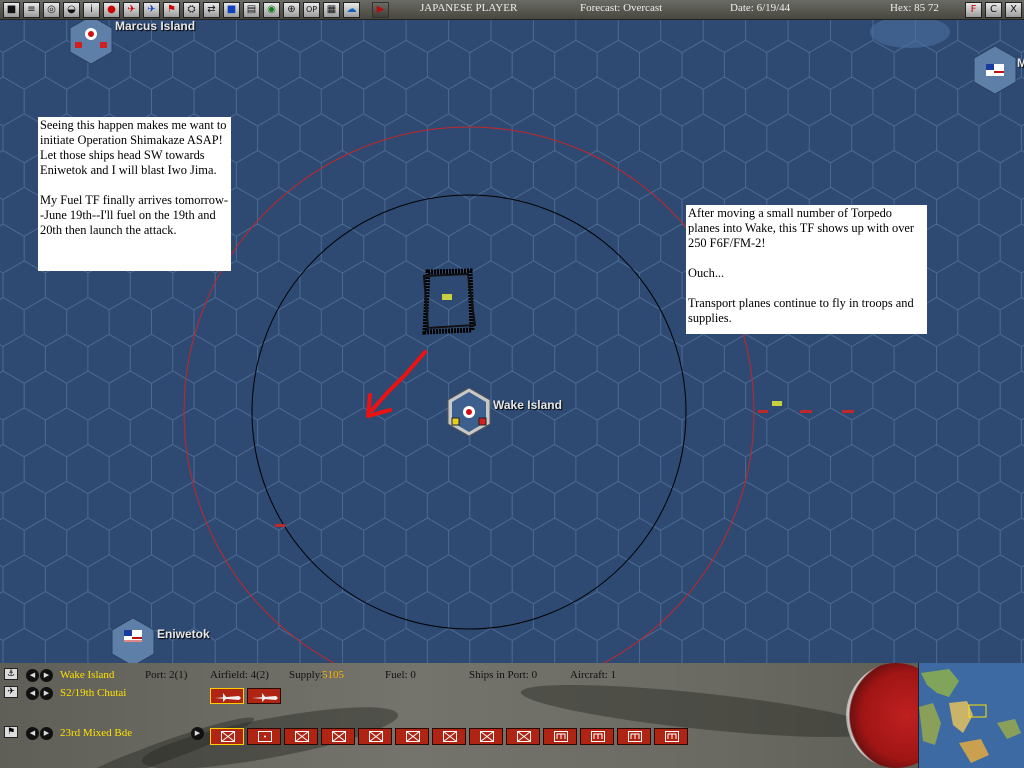 This screenshot has height=768, width=1024. I want to click on minimap-svg, so click(970, 716).